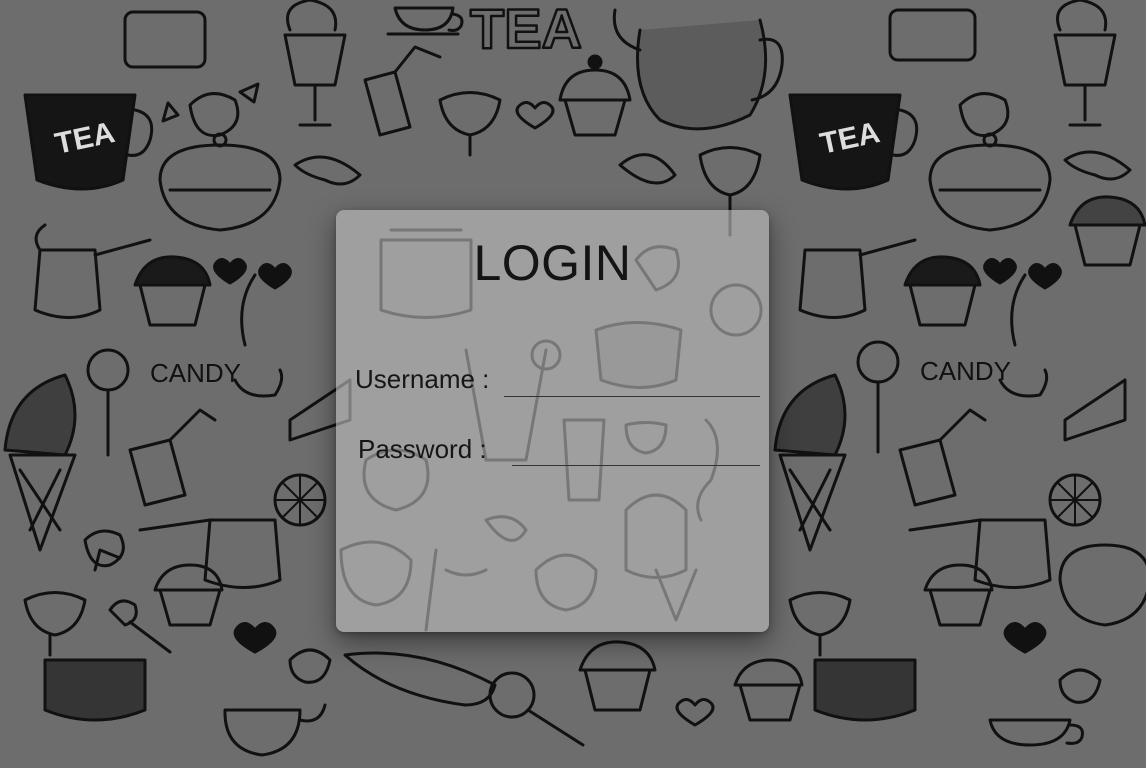 This screenshot has width=1146, height=768. Describe the element at coordinates (422, 379) in the screenshot. I see `username-label: Username :` at that location.